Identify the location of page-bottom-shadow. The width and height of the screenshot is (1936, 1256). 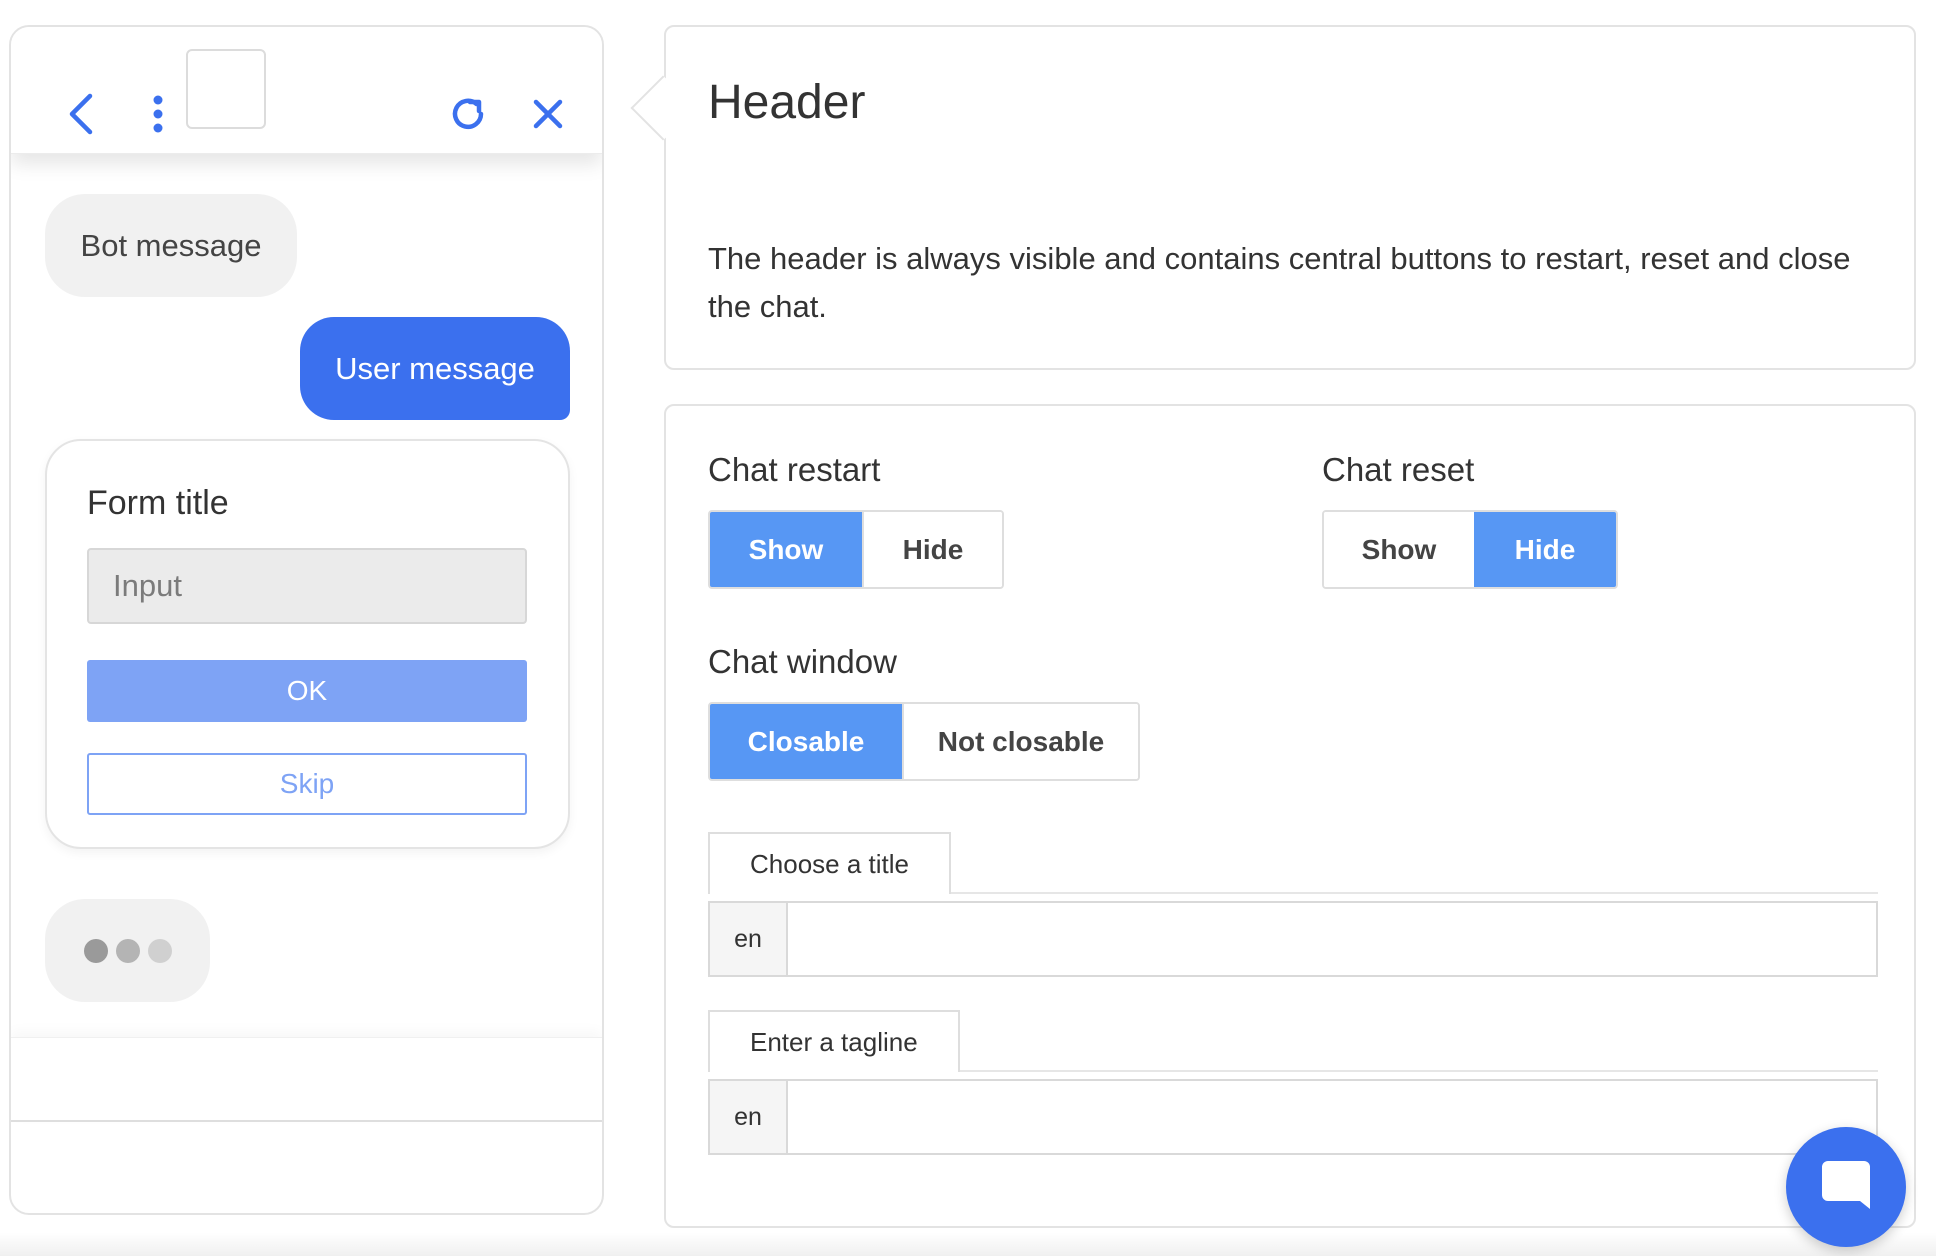
(968, 1244).